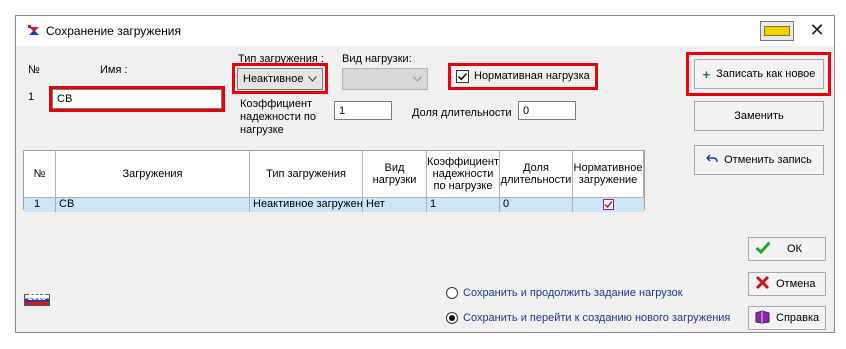 This screenshot has width=846, height=349. What do you see at coordinates (280, 78) in the screenshot?
I see `load-type-highlight` at bounding box center [280, 78].